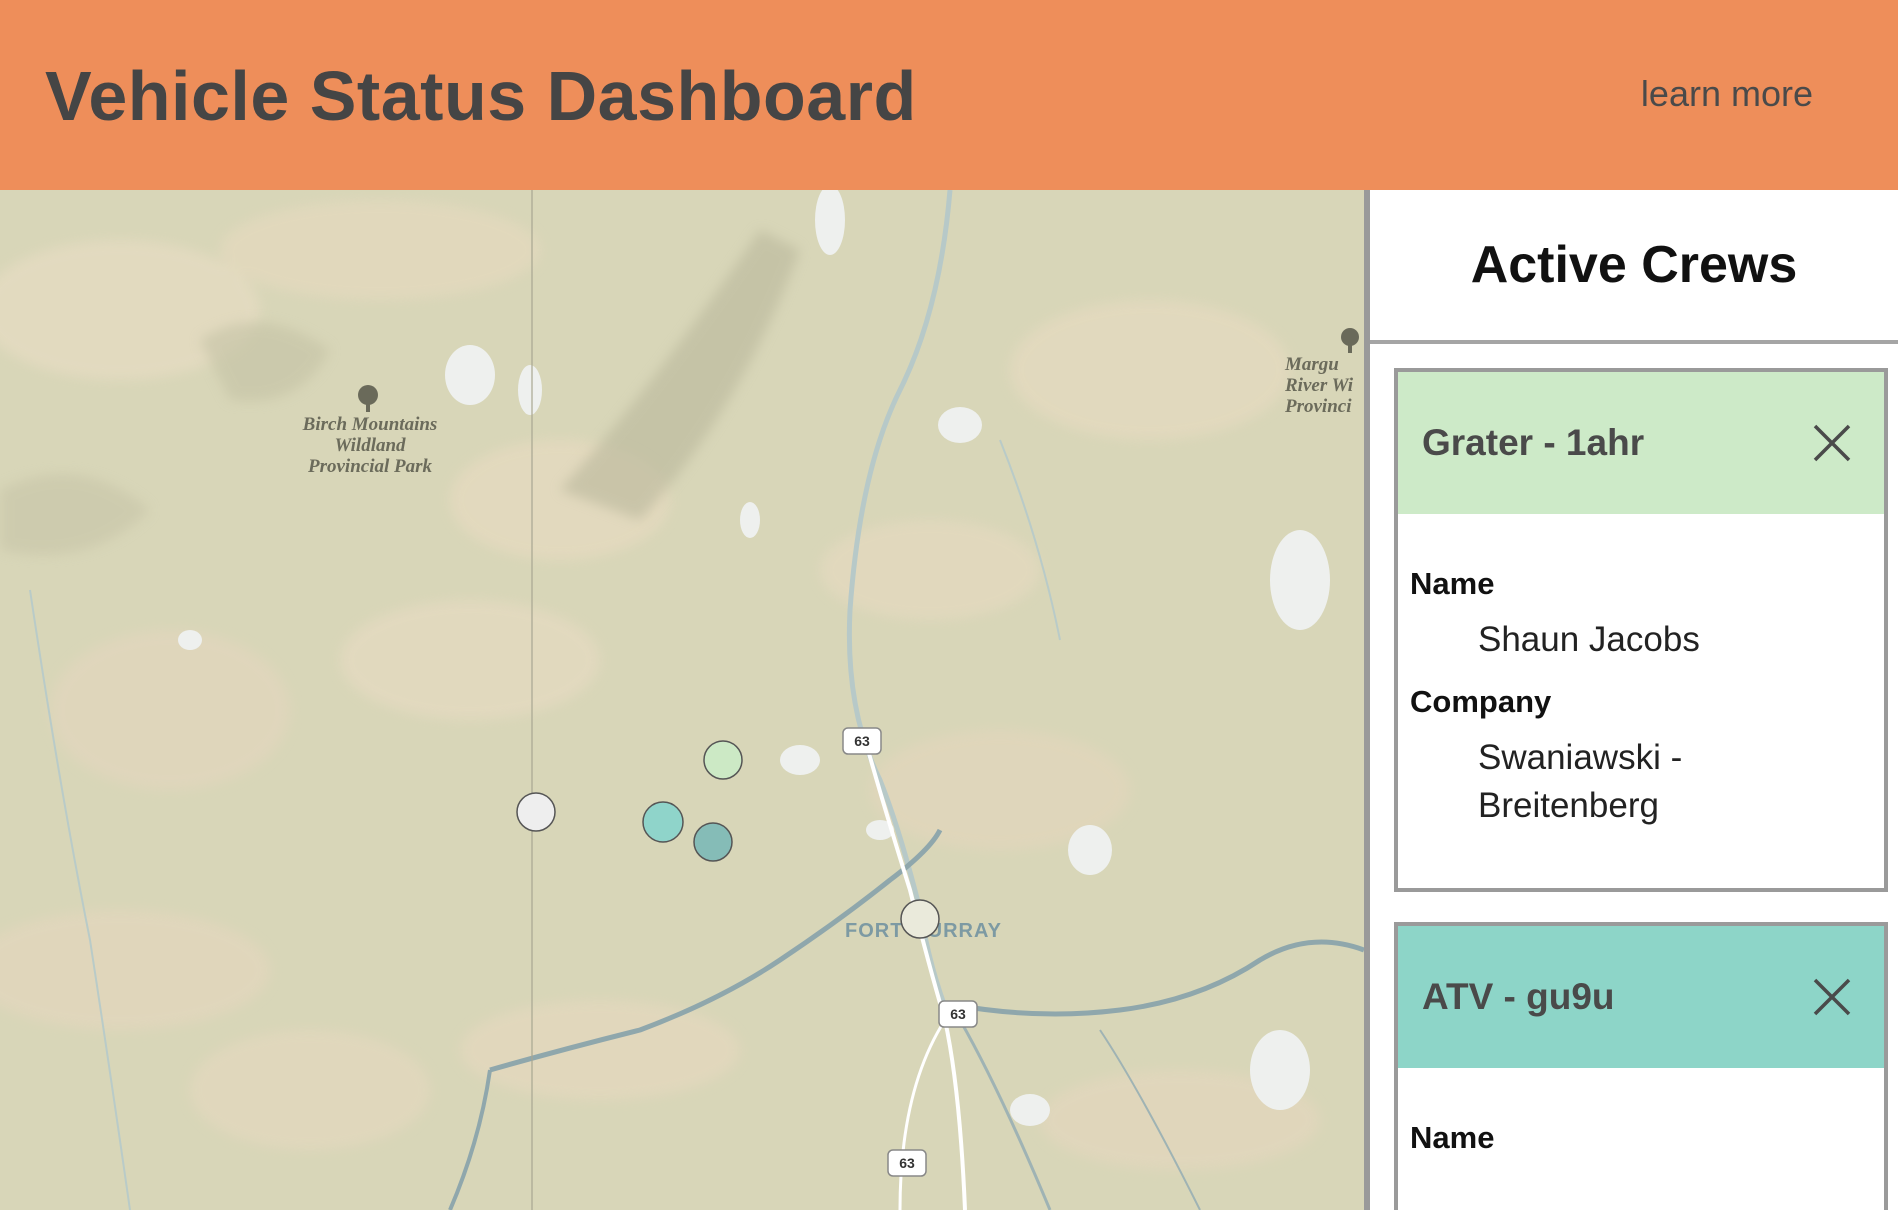  Describe the element at coordinates (370, 466) in the screenshot. I see `map-label-birch-3: Provincial Park` at that location.